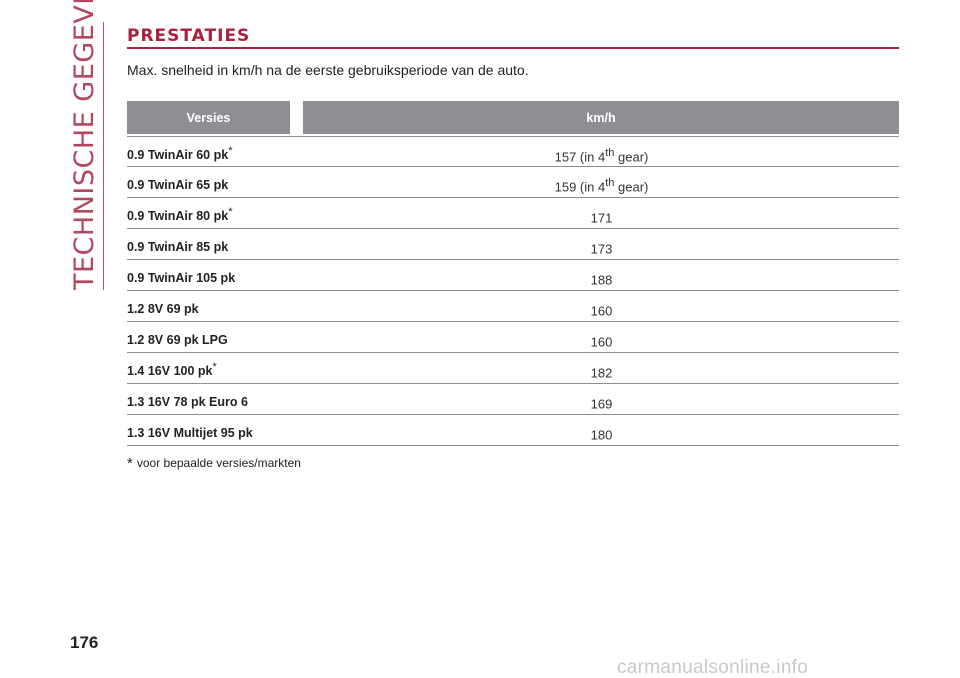  What do you see at coordinates (103, 156) in the screenshot?
I see `section-divider` at bounding box center [103, 156].